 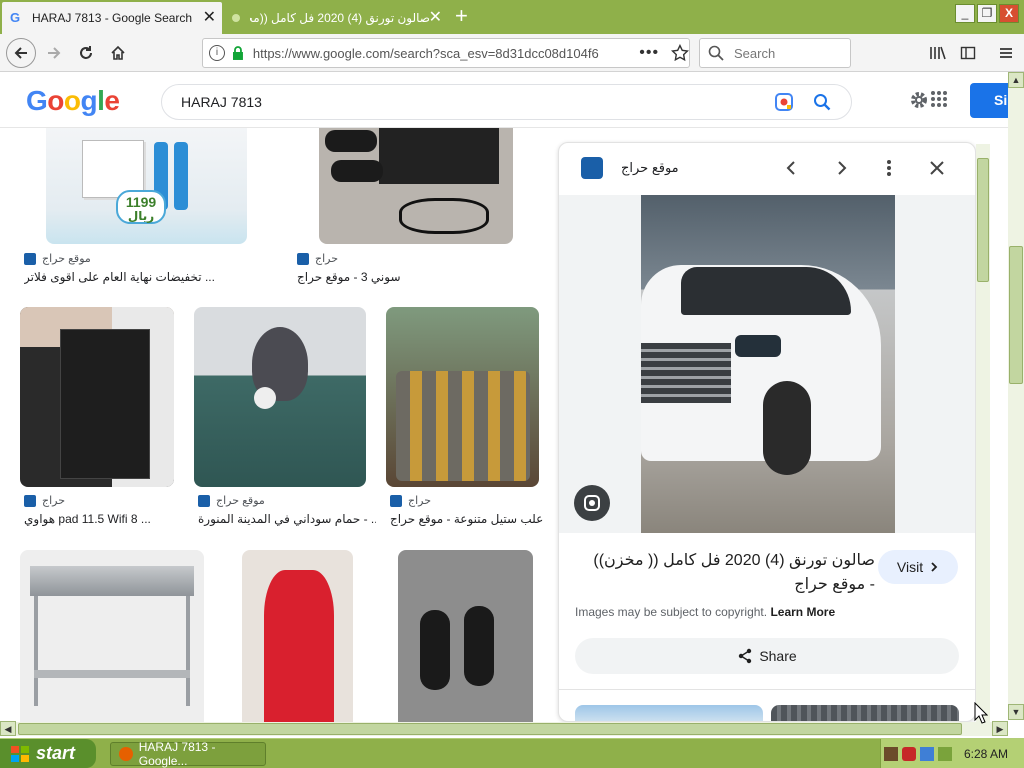 I want to click on car-windshield, so click(x=766, y=291).